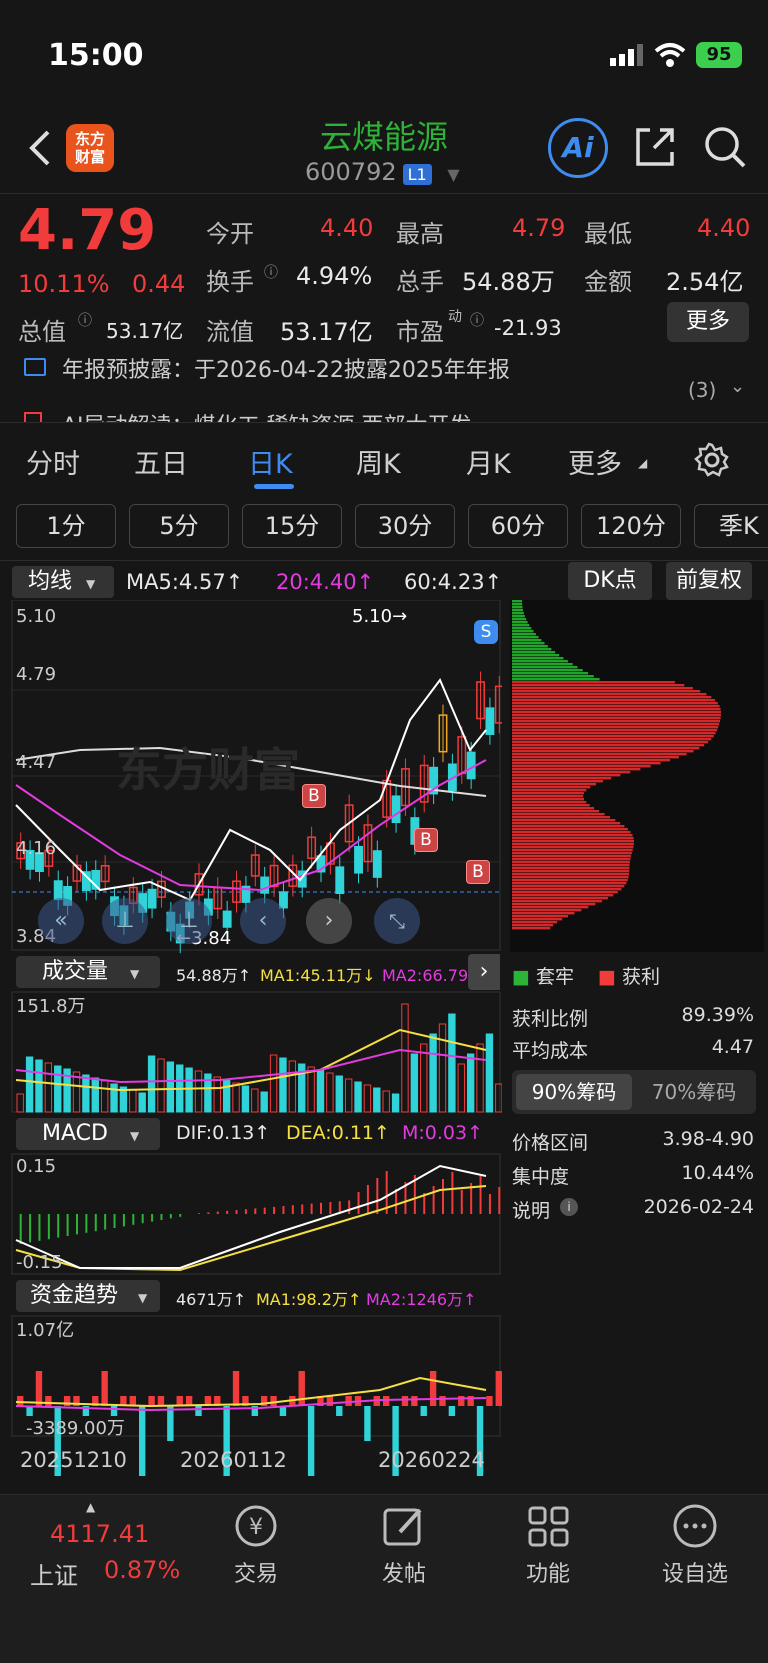 This screenshot has height=1663, width=768. What do you see at coordinates (731, 526) in the screenshot?
I see `period-quarter: 季K` at bounding box center [731, 526].